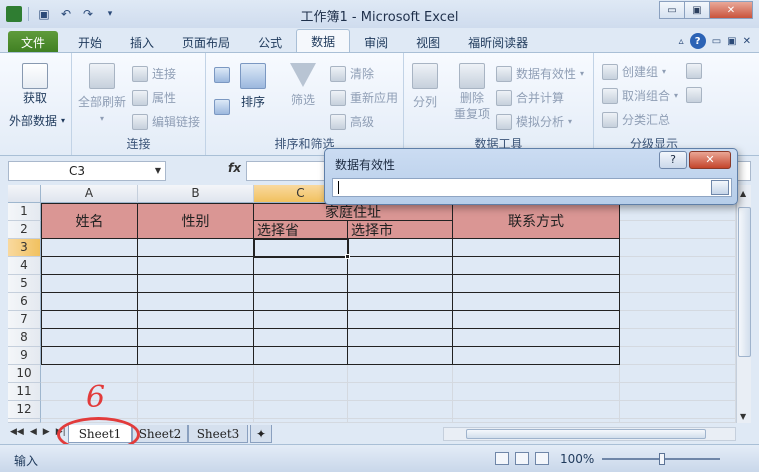 The width and height of the screenshot is (759, 472). What do you see at coordinates (196, 194) in the screenshot?
I see `column-header-b: B` at bounding box center [196, 194].